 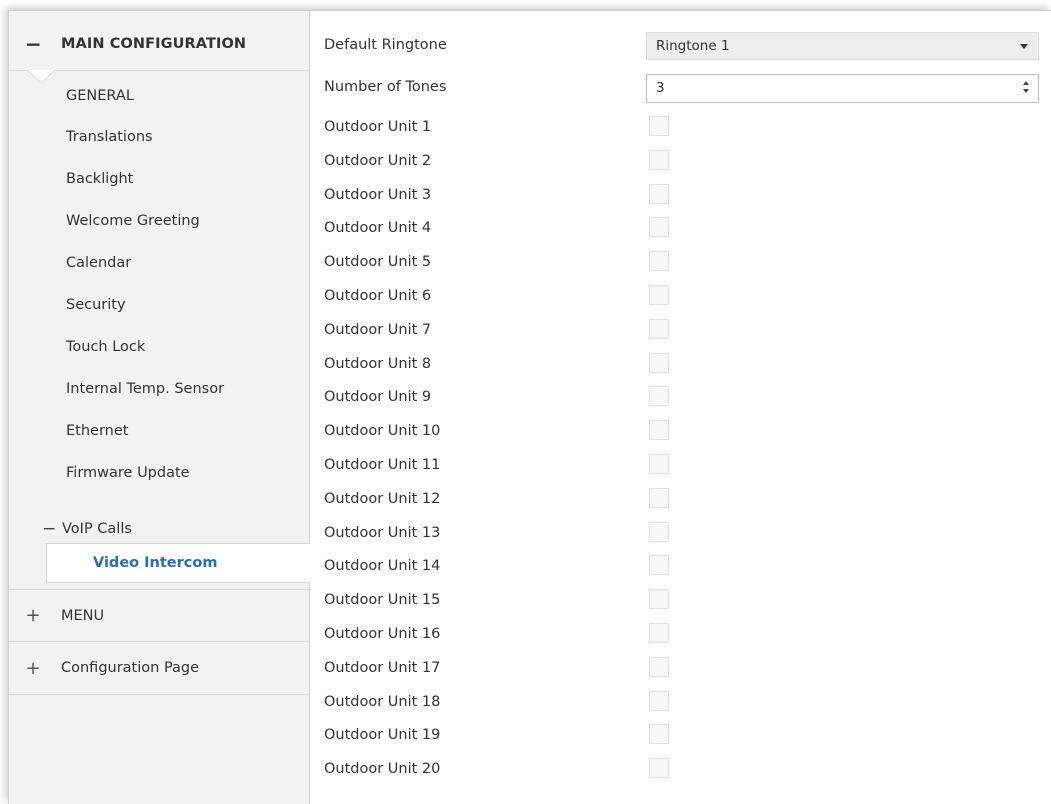 I want to click on sidebar-section-label: MAIN CONFIGURATION, so click(x=154, y=44).